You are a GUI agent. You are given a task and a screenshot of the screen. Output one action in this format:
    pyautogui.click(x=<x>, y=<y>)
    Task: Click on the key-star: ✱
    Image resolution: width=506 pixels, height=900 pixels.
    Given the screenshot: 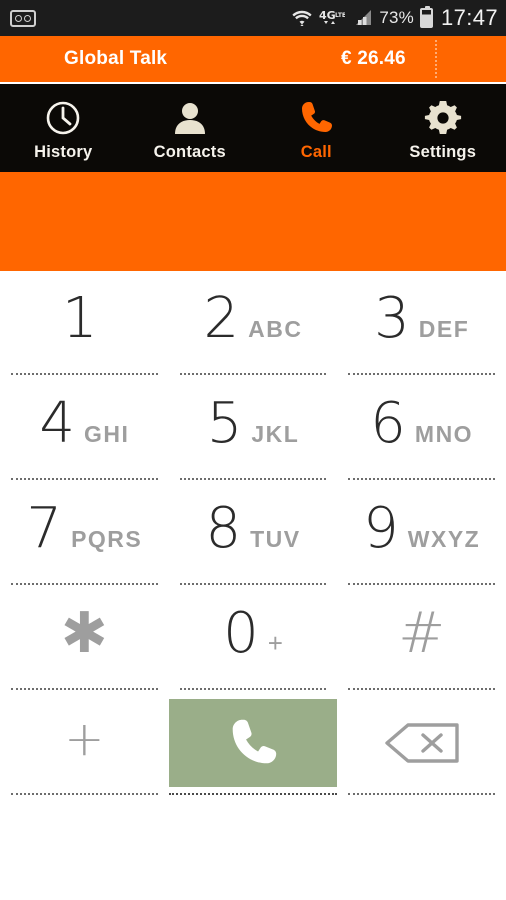 What is the action you would take?
    pyautogui.click(x=84, y=637)
    